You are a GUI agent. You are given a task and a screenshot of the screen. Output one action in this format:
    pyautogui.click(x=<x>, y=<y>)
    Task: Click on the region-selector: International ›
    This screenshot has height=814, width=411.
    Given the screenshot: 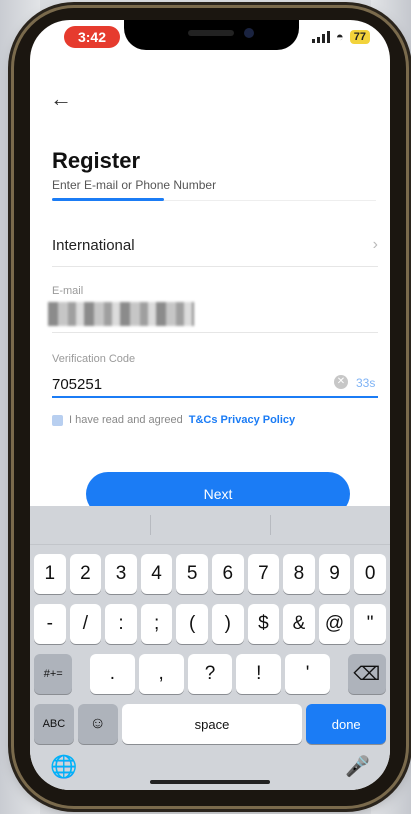 What is the action you would take?
    pyautogui.click(x=215, y=245)
    